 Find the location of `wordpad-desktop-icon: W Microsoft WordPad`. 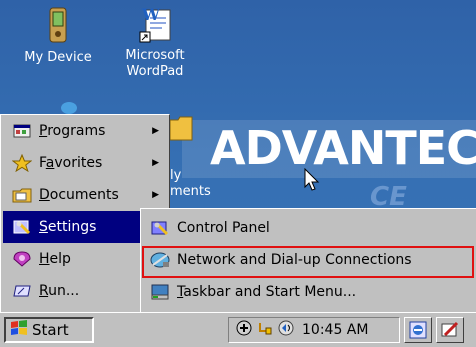

wordpad-desktop-icon: W Microsoft WordPad is located at coordinates (155, 42).